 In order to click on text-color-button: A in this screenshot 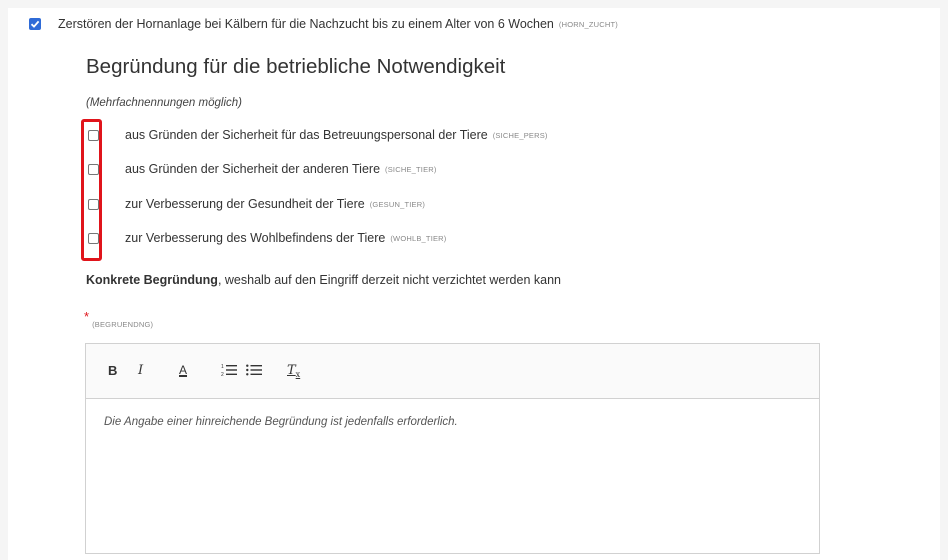, I will do `click(183, 370)`.